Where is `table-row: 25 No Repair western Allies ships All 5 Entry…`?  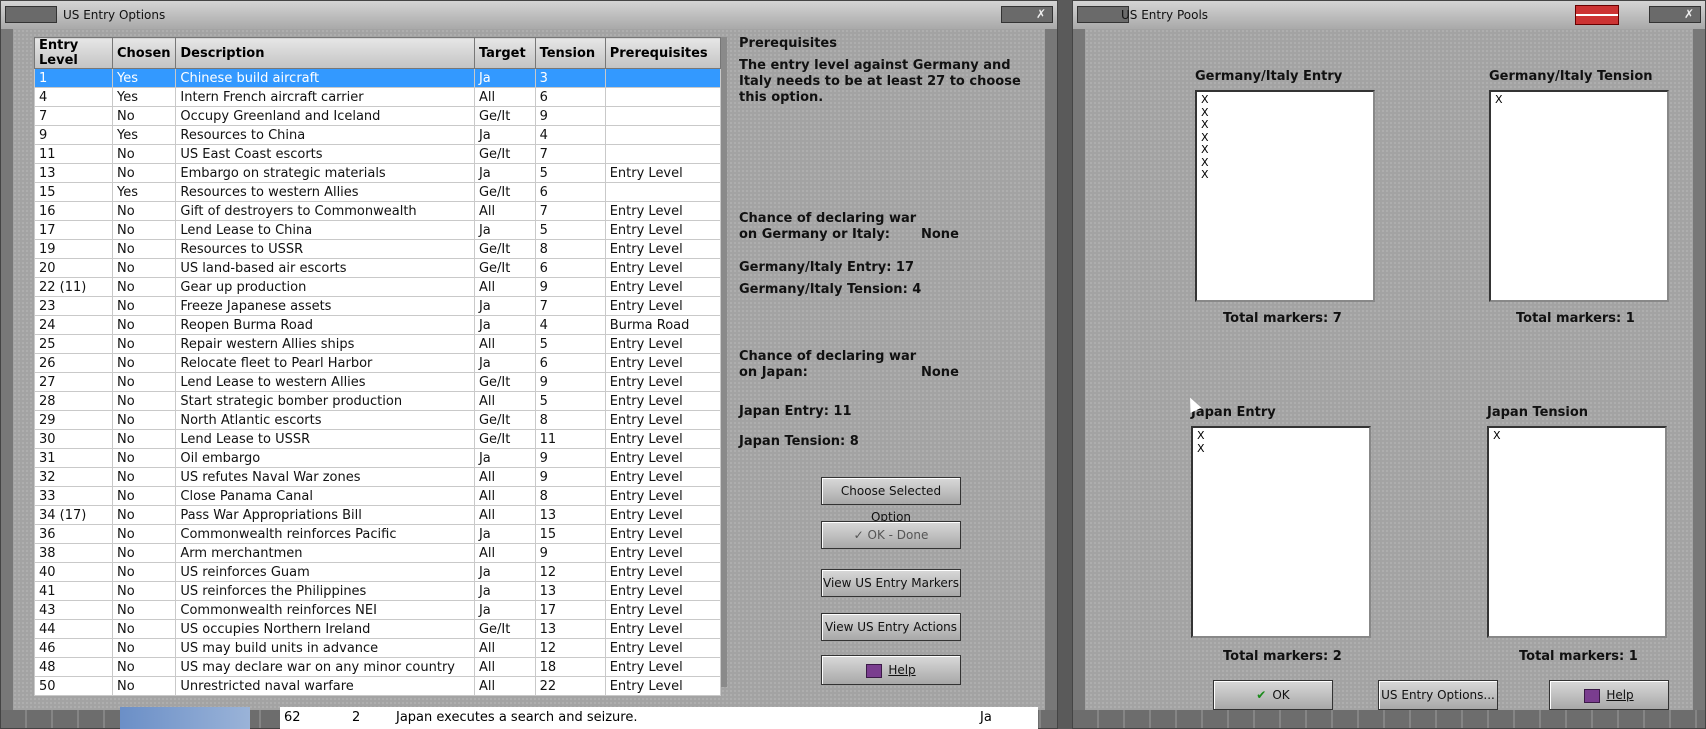 table-row: 25 No Repair western Allies ships All 5 Entry… is located at coordinates (378, 344).